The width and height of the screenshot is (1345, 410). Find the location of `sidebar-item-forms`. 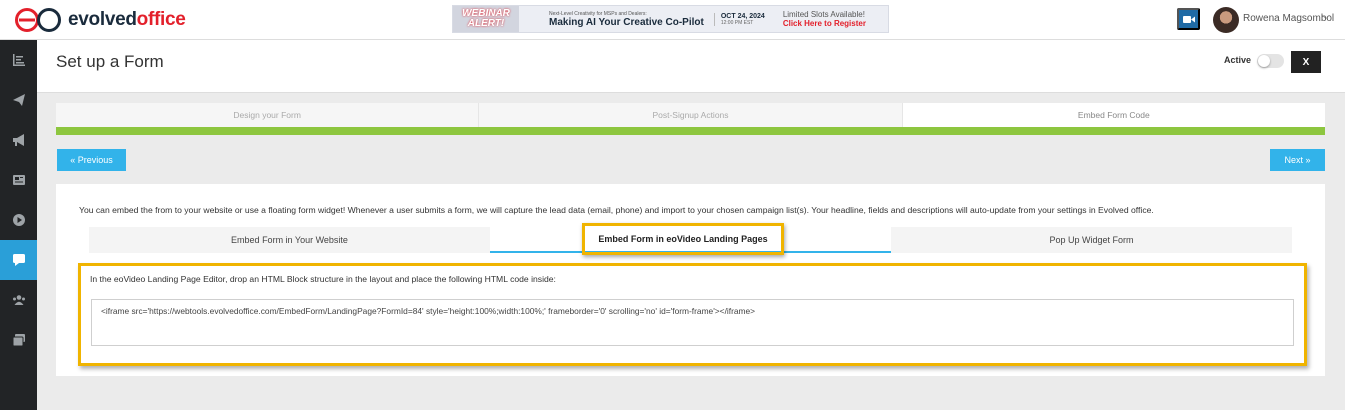

sidebar-item-forms is located at coordinates (18, 260).